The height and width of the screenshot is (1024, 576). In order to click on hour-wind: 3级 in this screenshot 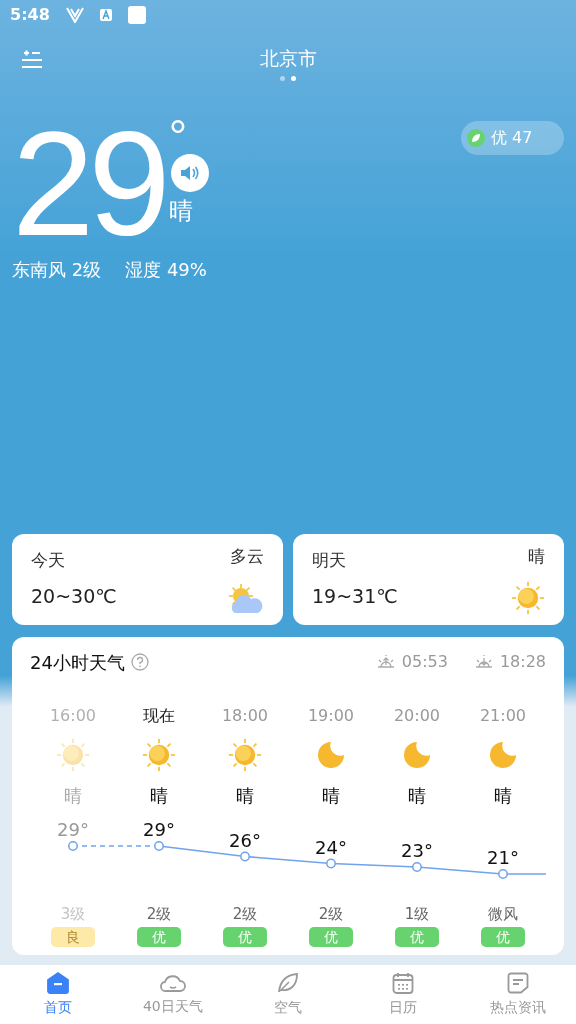, I will do `click(73, 914)`.